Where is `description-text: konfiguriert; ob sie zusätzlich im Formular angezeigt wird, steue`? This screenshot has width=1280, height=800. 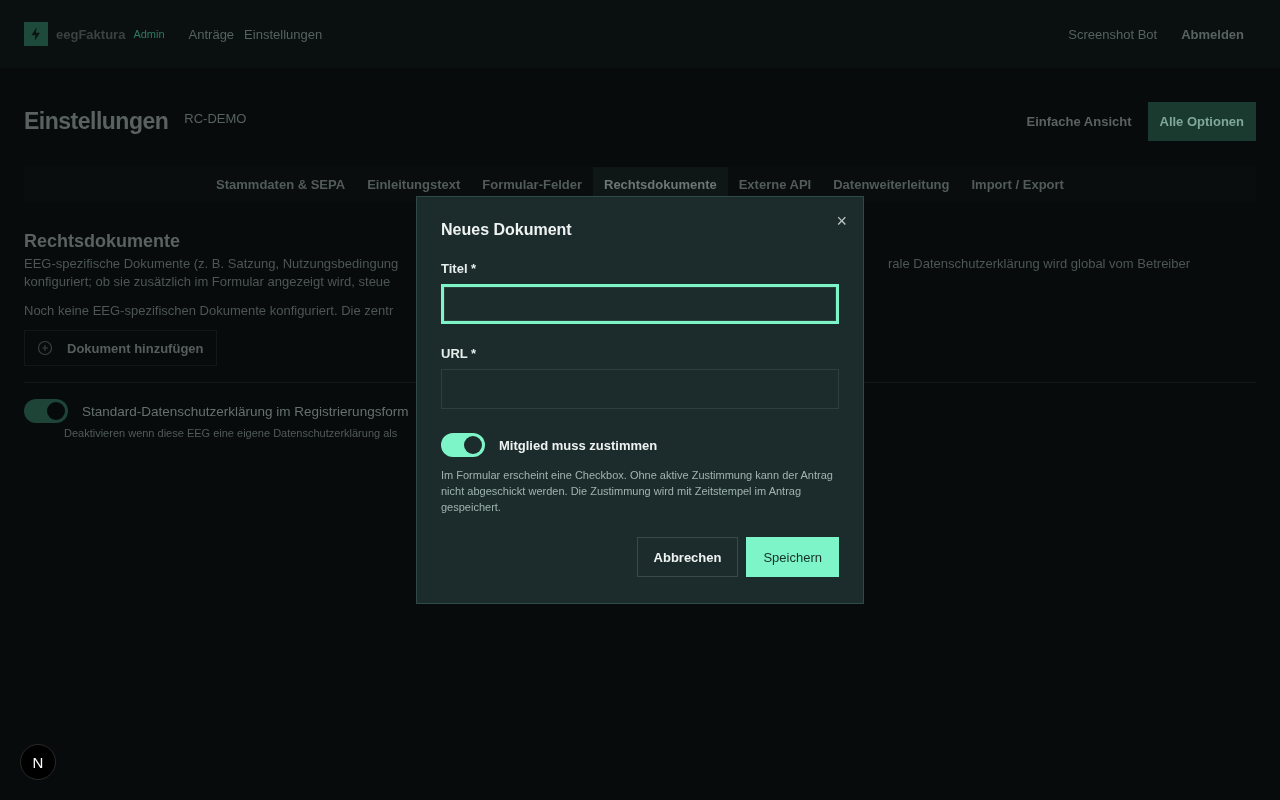
description-text: konfiguriert; ob sie zusätzlich im Formular angezeigt wird, steue is located at coordinates (208, 281).